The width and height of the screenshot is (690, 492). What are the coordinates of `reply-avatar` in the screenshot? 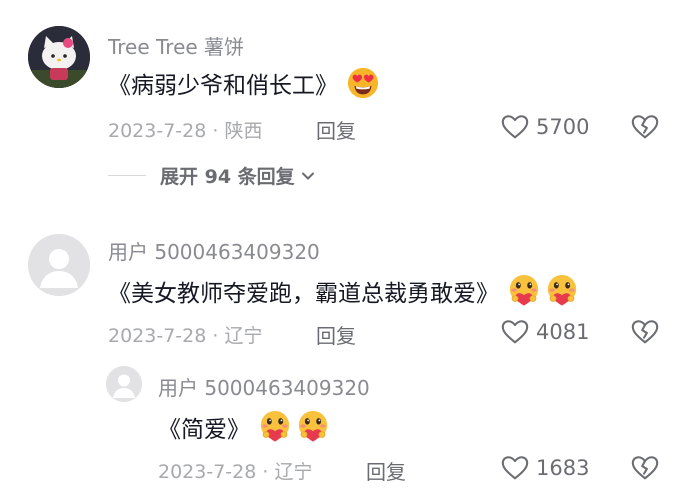 It's located at (124, 384).